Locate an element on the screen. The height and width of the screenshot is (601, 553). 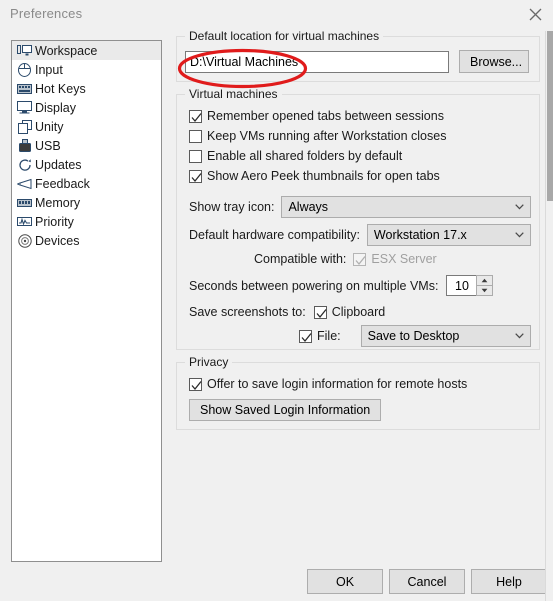
hardware-compat-dropdown: Workstation 17.x is located at coordinates (448, 235).